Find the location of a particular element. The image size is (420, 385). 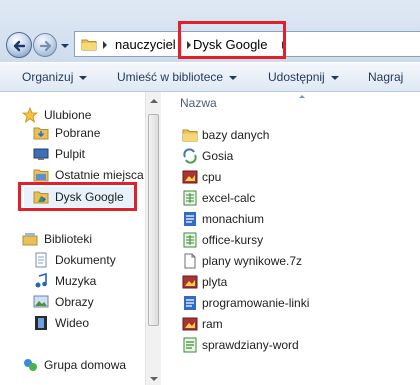

music-icon is located at coordinates (41, 281).